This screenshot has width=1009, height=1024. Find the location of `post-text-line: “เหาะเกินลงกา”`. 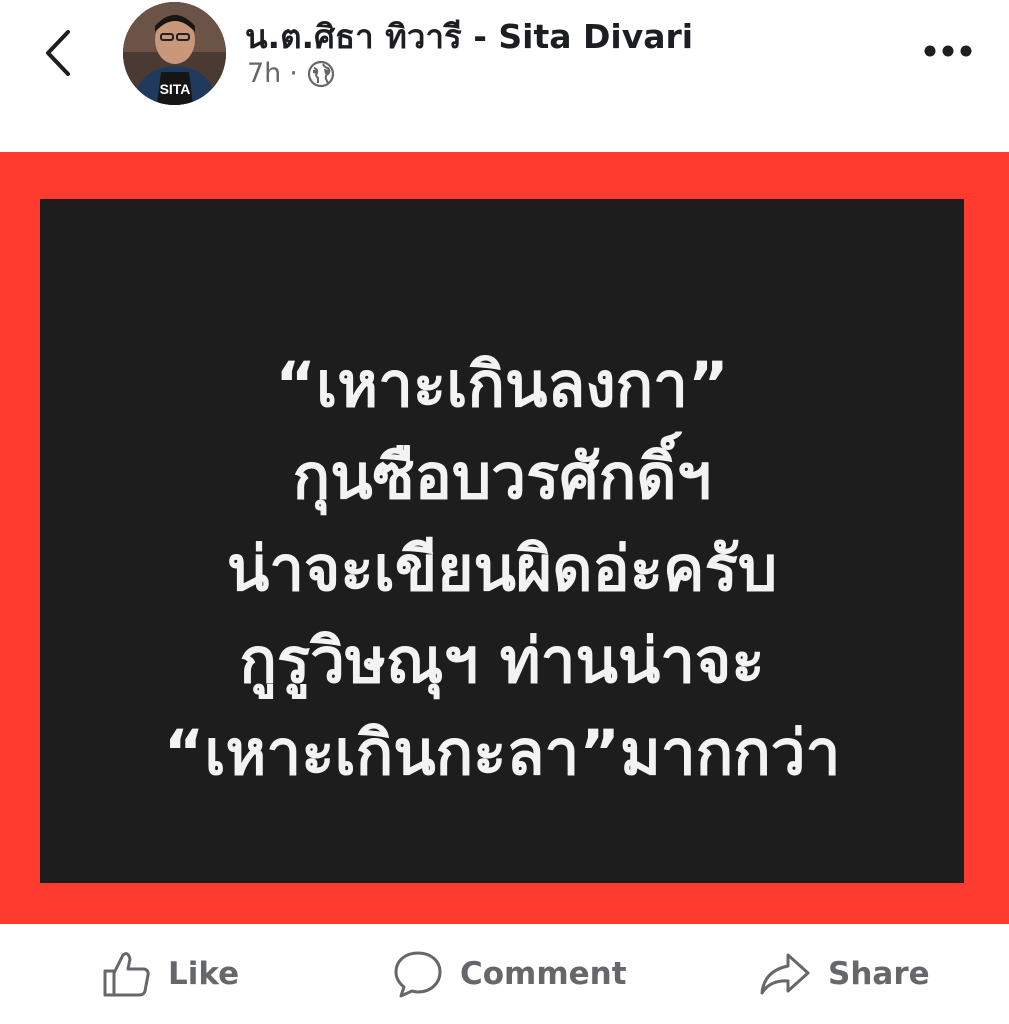

post-text-line: “เหาะเกินลงกา” is located at coordinates (502, 384).